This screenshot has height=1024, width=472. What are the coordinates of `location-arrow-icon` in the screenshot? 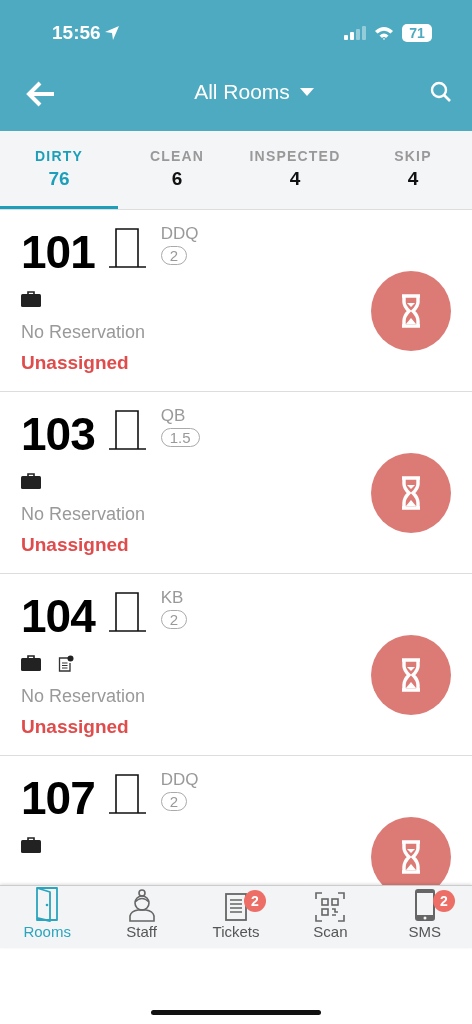 It's located at (111, 33).